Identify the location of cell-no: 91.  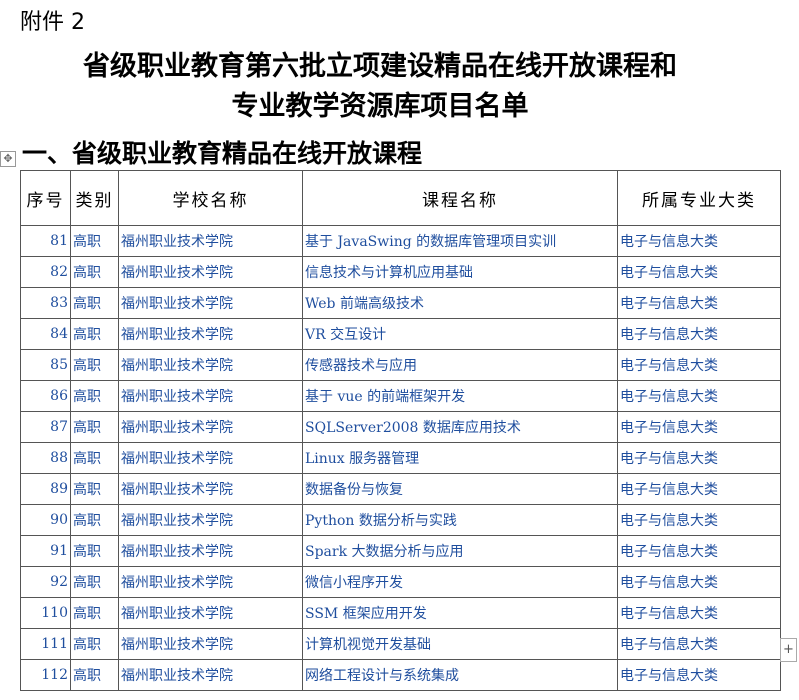
(45, 551).